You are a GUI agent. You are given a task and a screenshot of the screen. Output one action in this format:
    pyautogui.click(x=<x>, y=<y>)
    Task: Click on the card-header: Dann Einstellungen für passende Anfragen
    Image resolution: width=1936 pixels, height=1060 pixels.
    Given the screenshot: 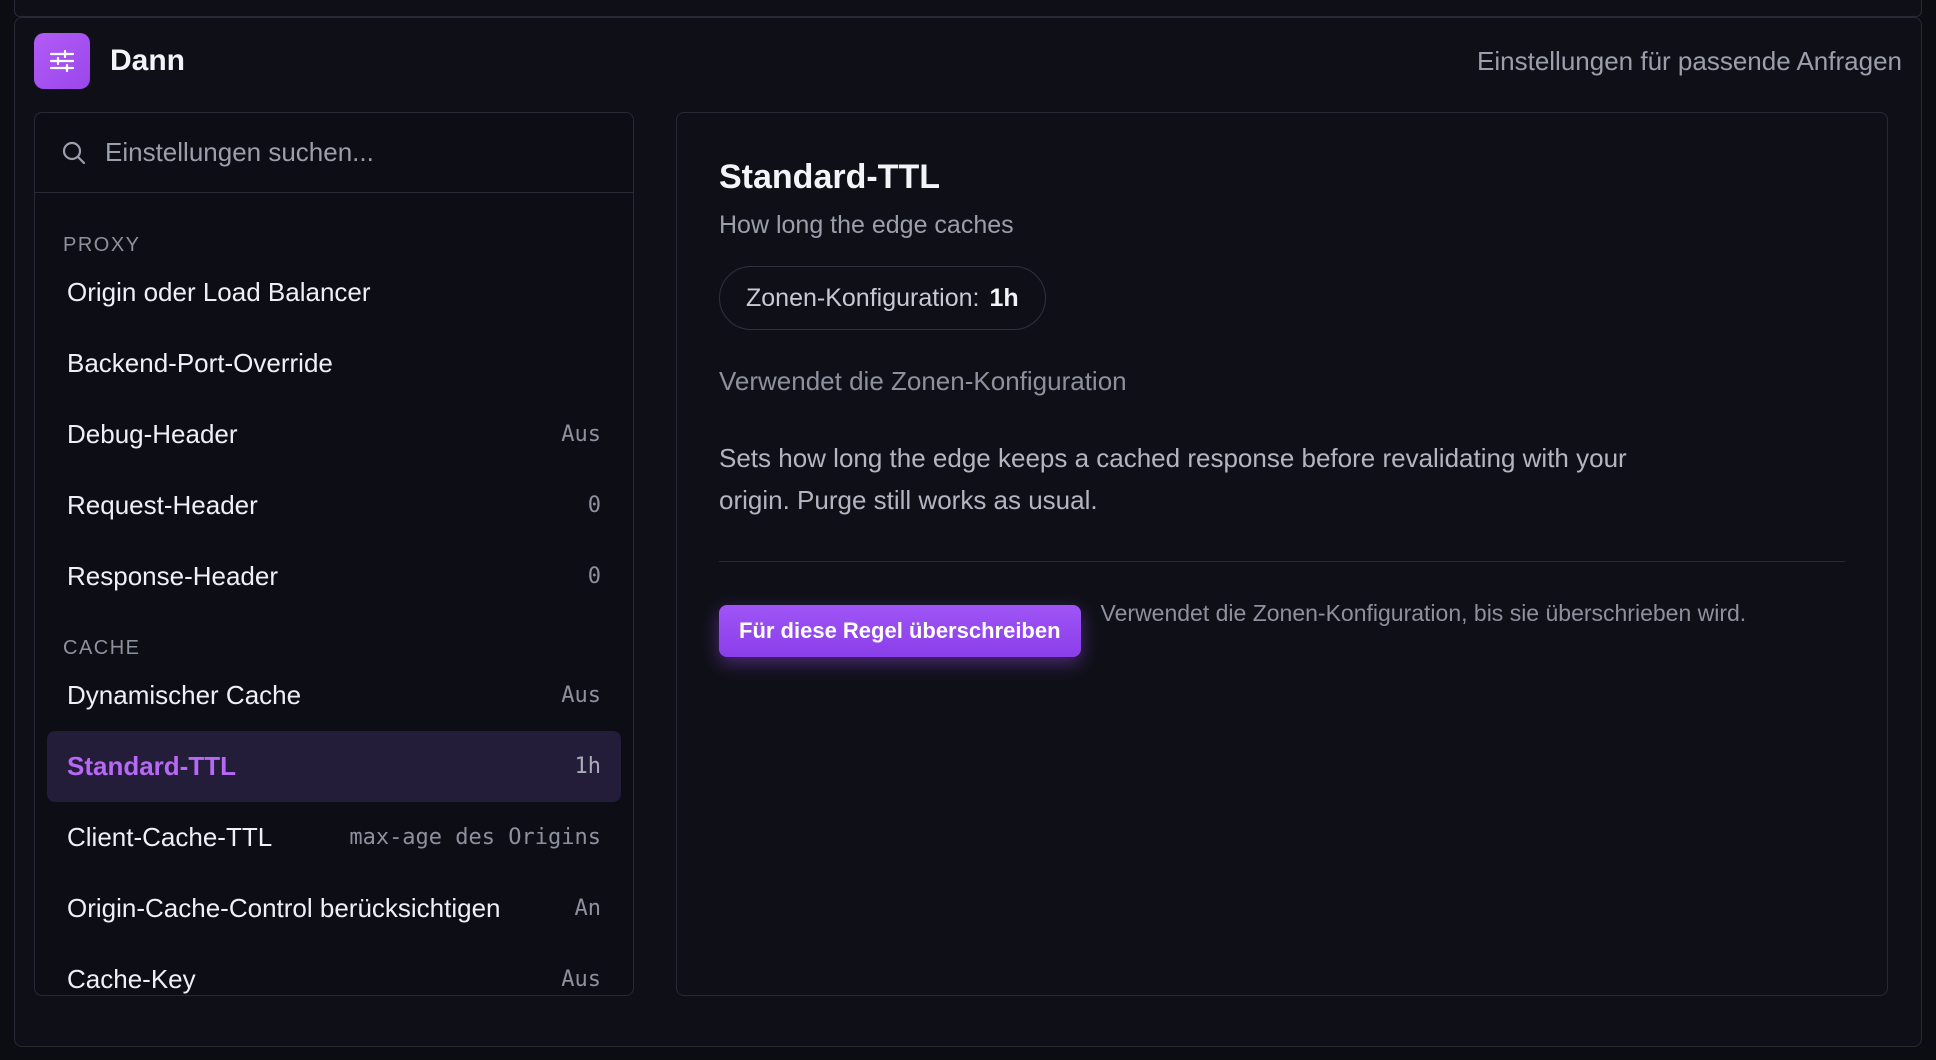 What is the action you would take?
    pyautogui.click(x=968, y=61)
    